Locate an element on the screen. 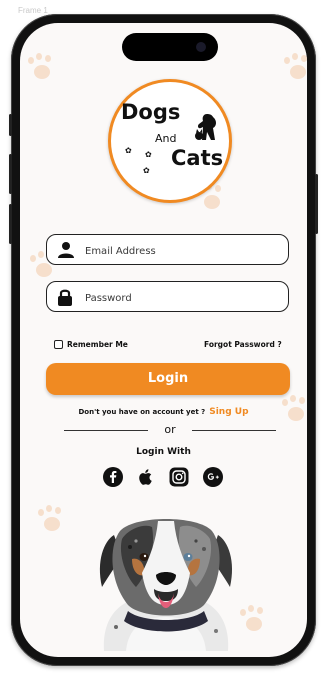  email-field is located at coordinates (167, 249).